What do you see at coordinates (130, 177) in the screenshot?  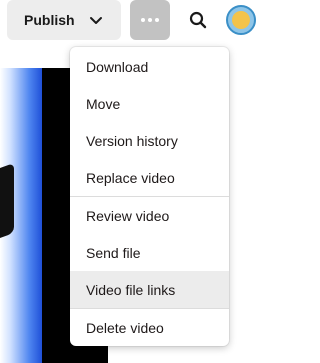 I see `menu-item-label: Replace video` at bounding box center [130, 177].